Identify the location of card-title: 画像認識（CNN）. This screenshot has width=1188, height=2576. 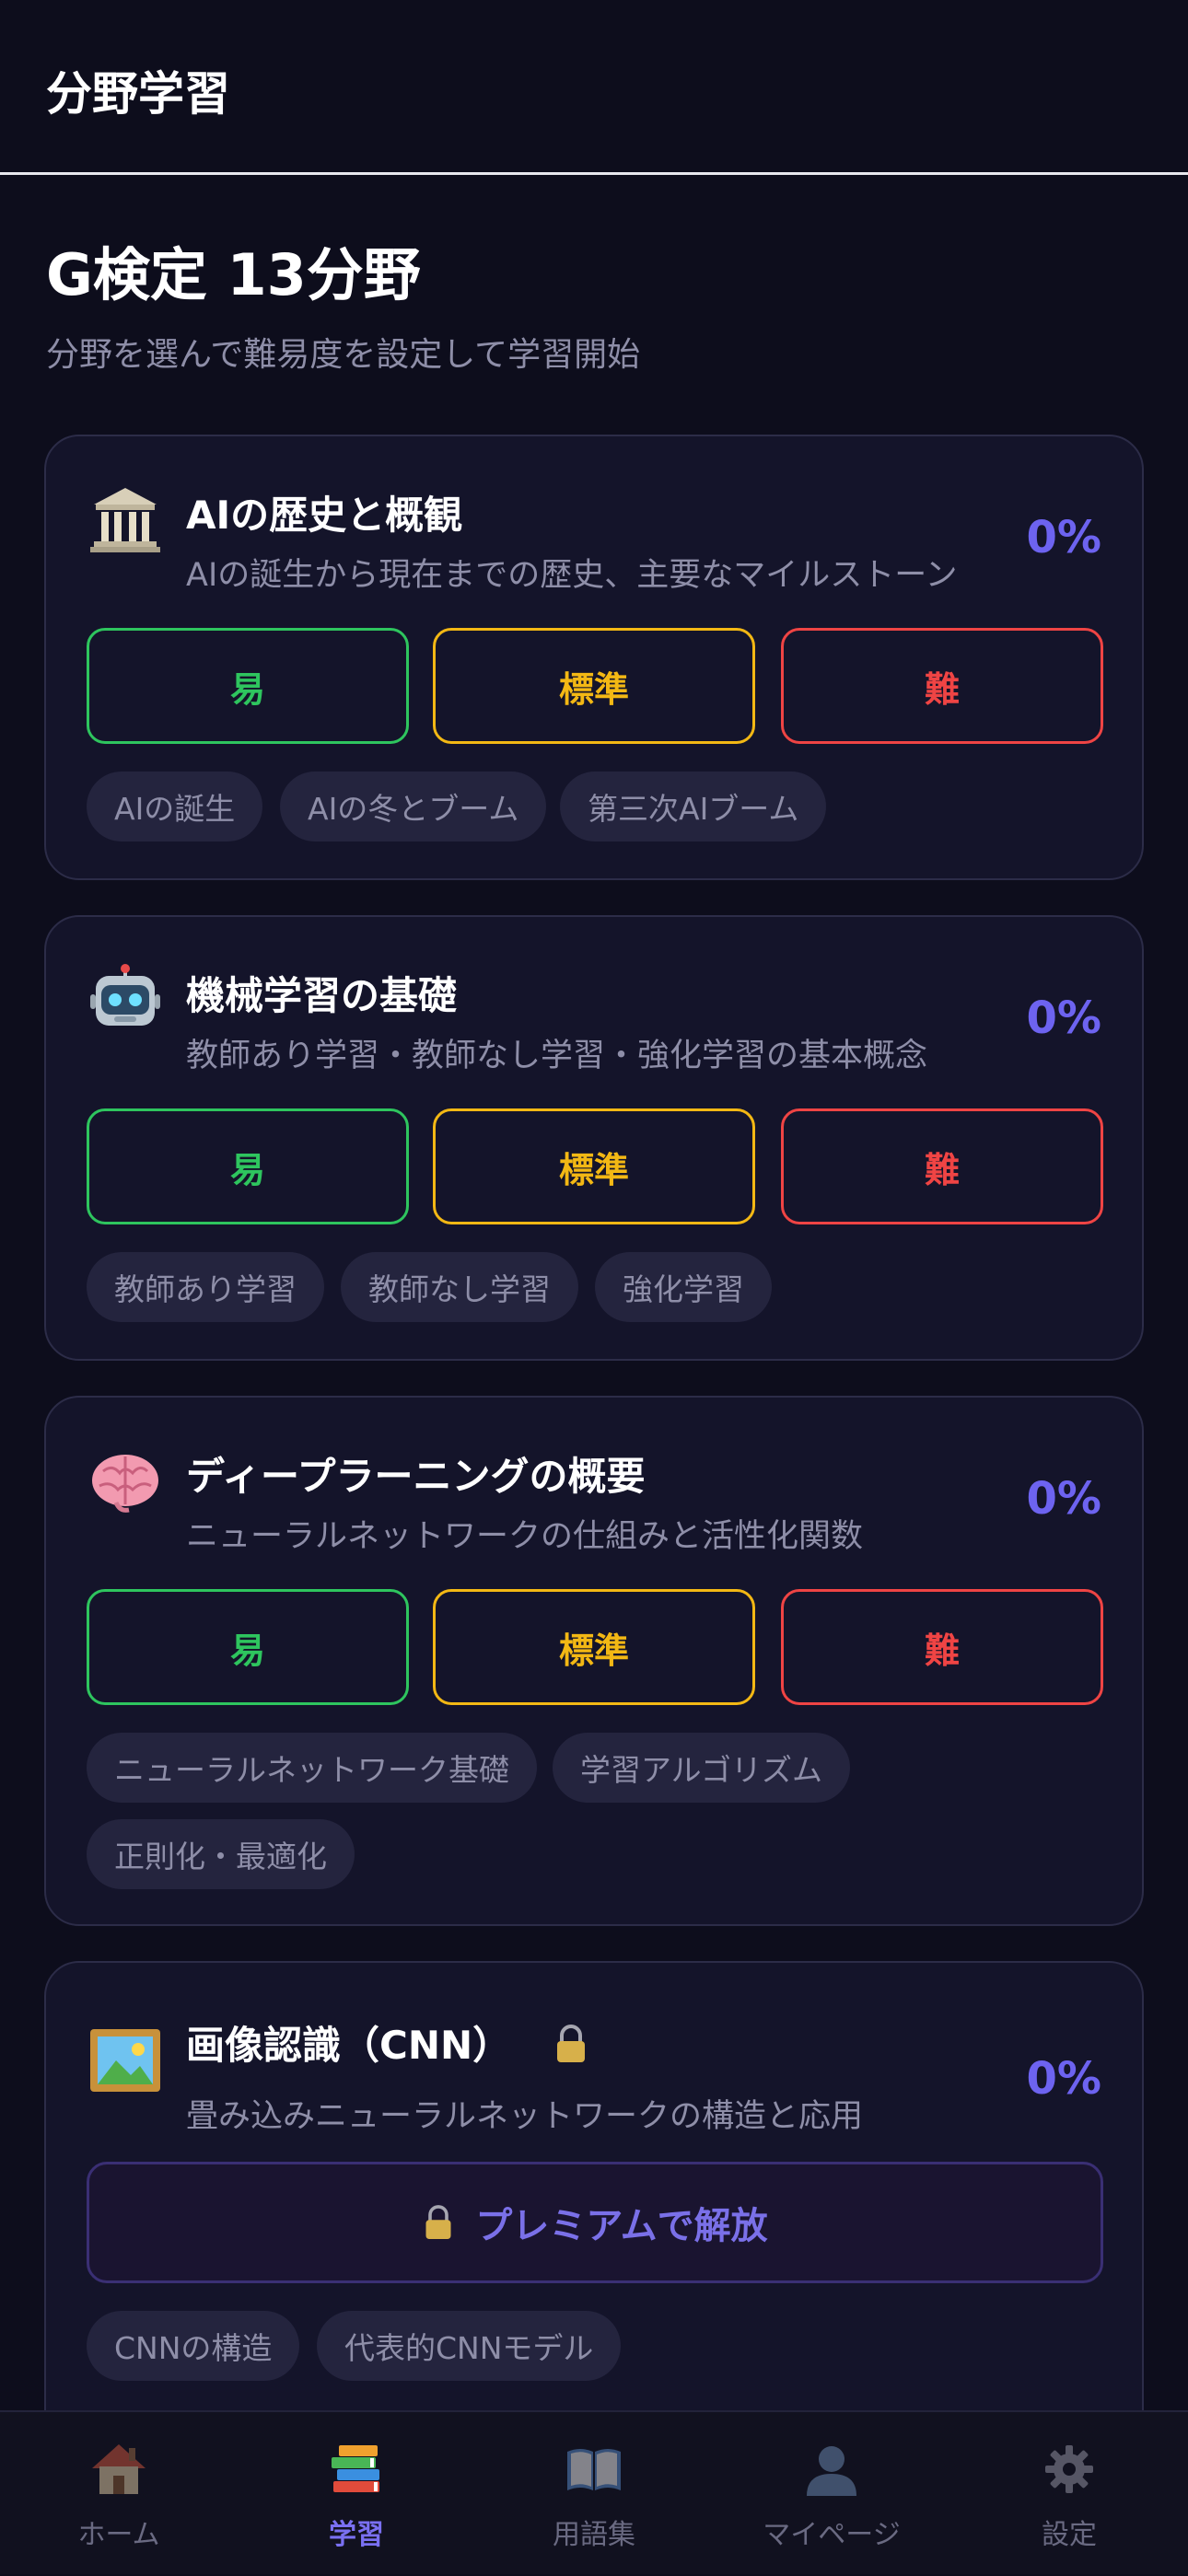
(387, 2043).